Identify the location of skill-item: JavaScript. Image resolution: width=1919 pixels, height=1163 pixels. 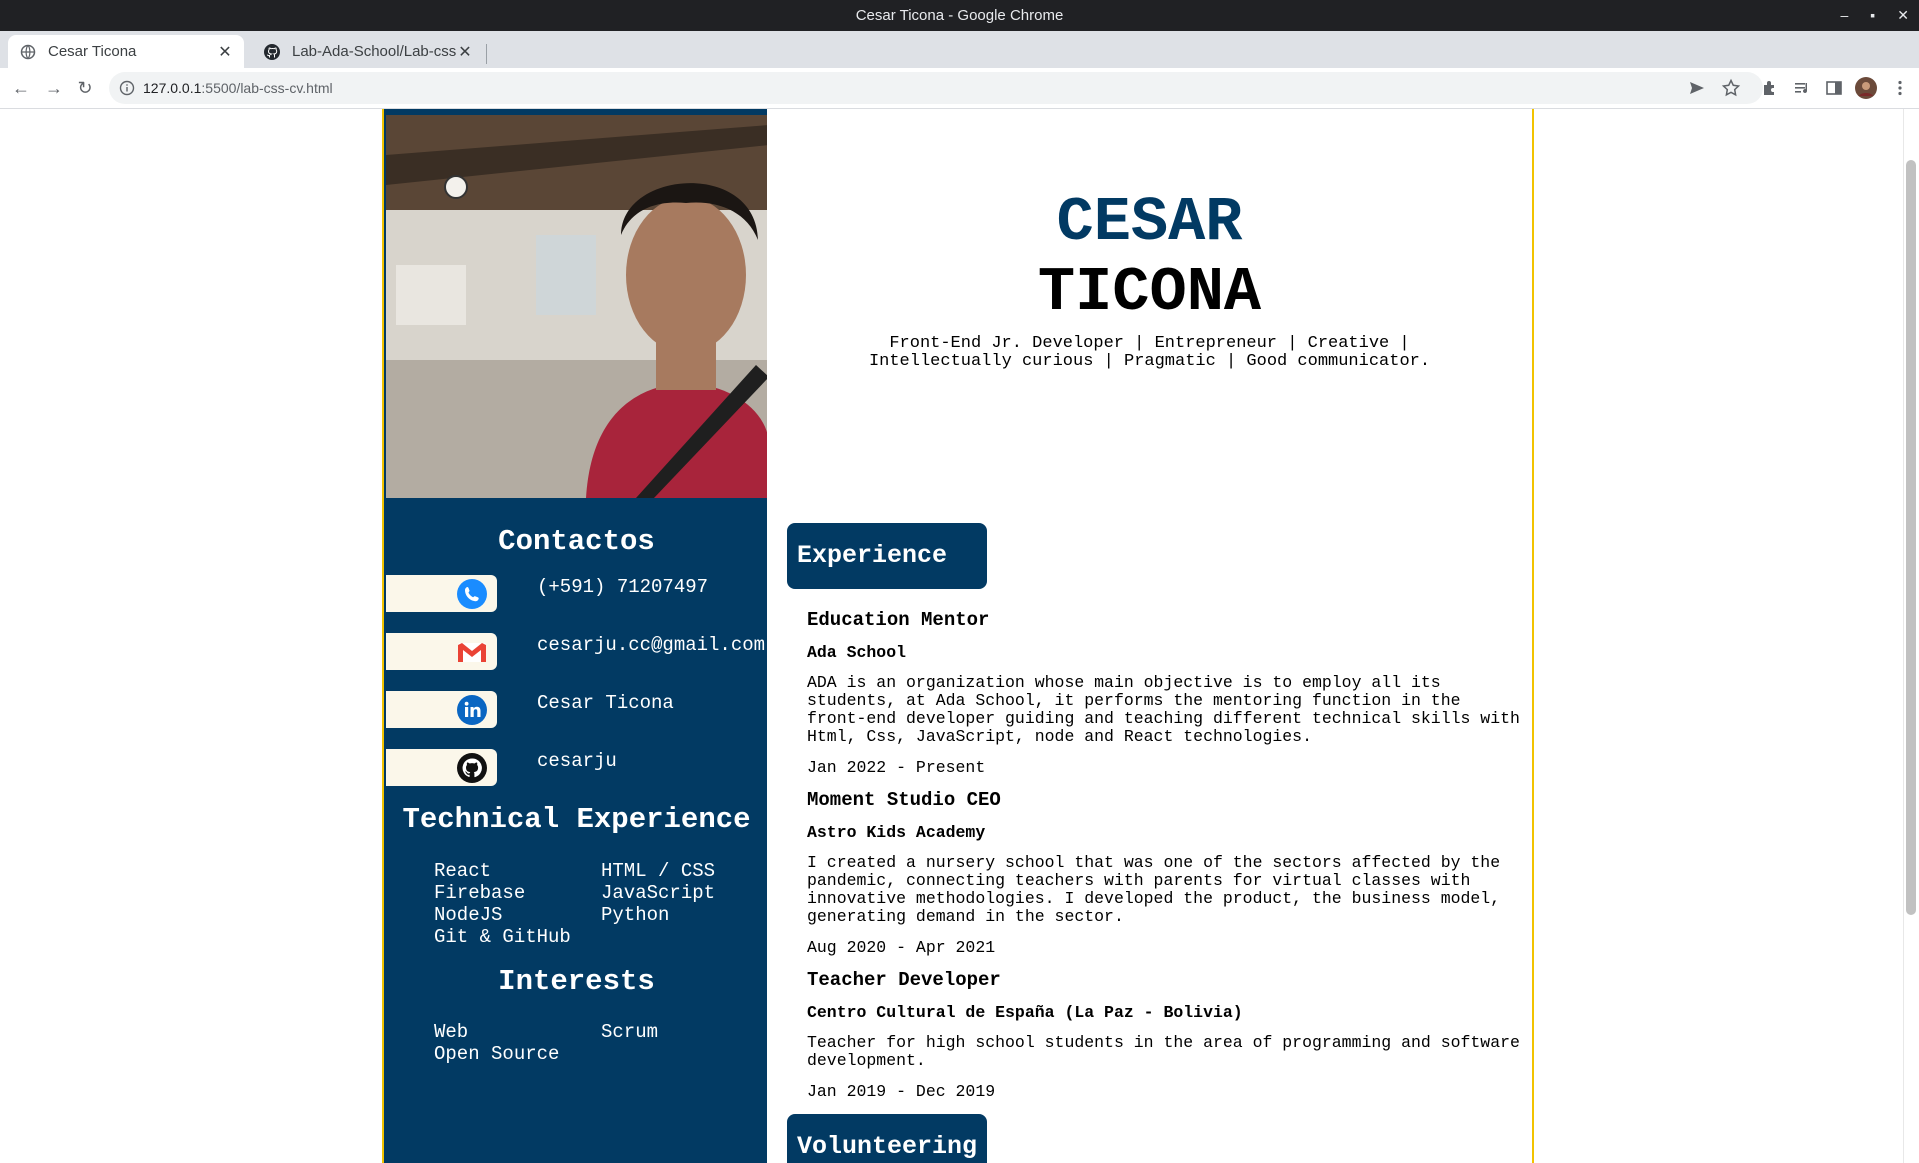
(658, 893).